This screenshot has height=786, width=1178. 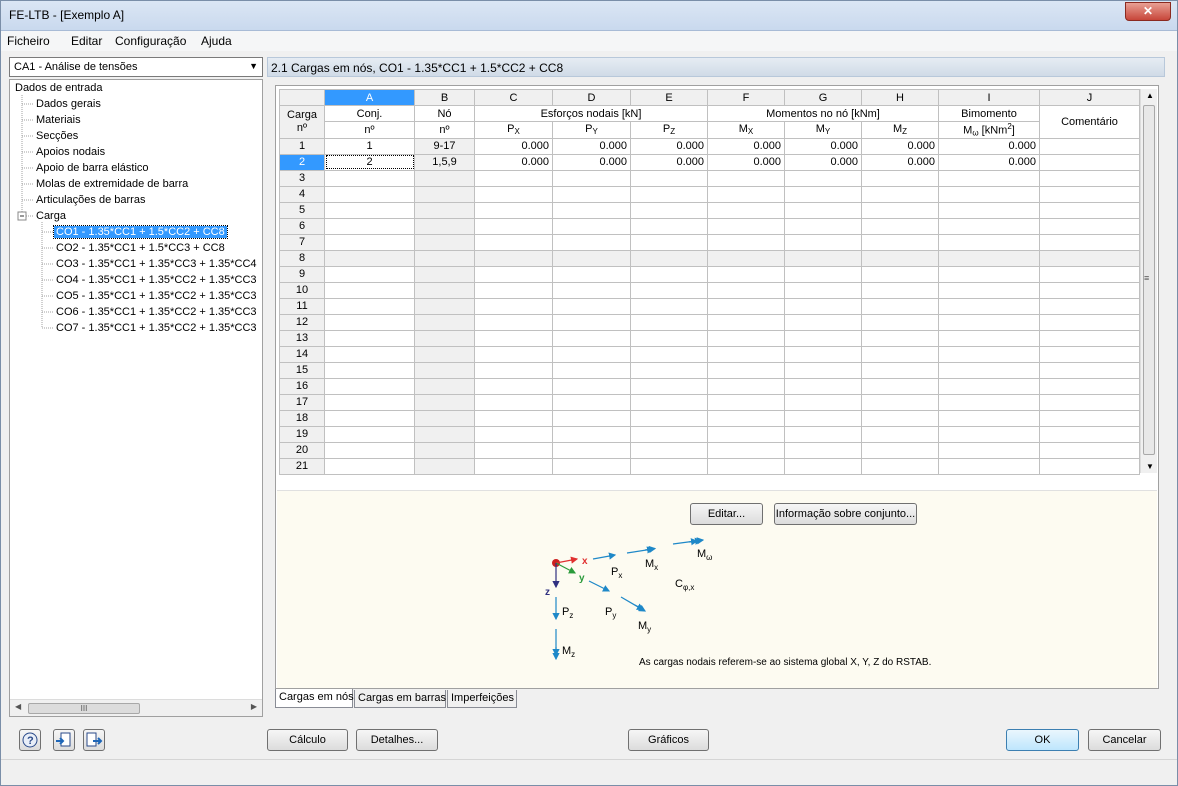 I want to click on calculo-button: Cálculo, so click(x=307, y=740).